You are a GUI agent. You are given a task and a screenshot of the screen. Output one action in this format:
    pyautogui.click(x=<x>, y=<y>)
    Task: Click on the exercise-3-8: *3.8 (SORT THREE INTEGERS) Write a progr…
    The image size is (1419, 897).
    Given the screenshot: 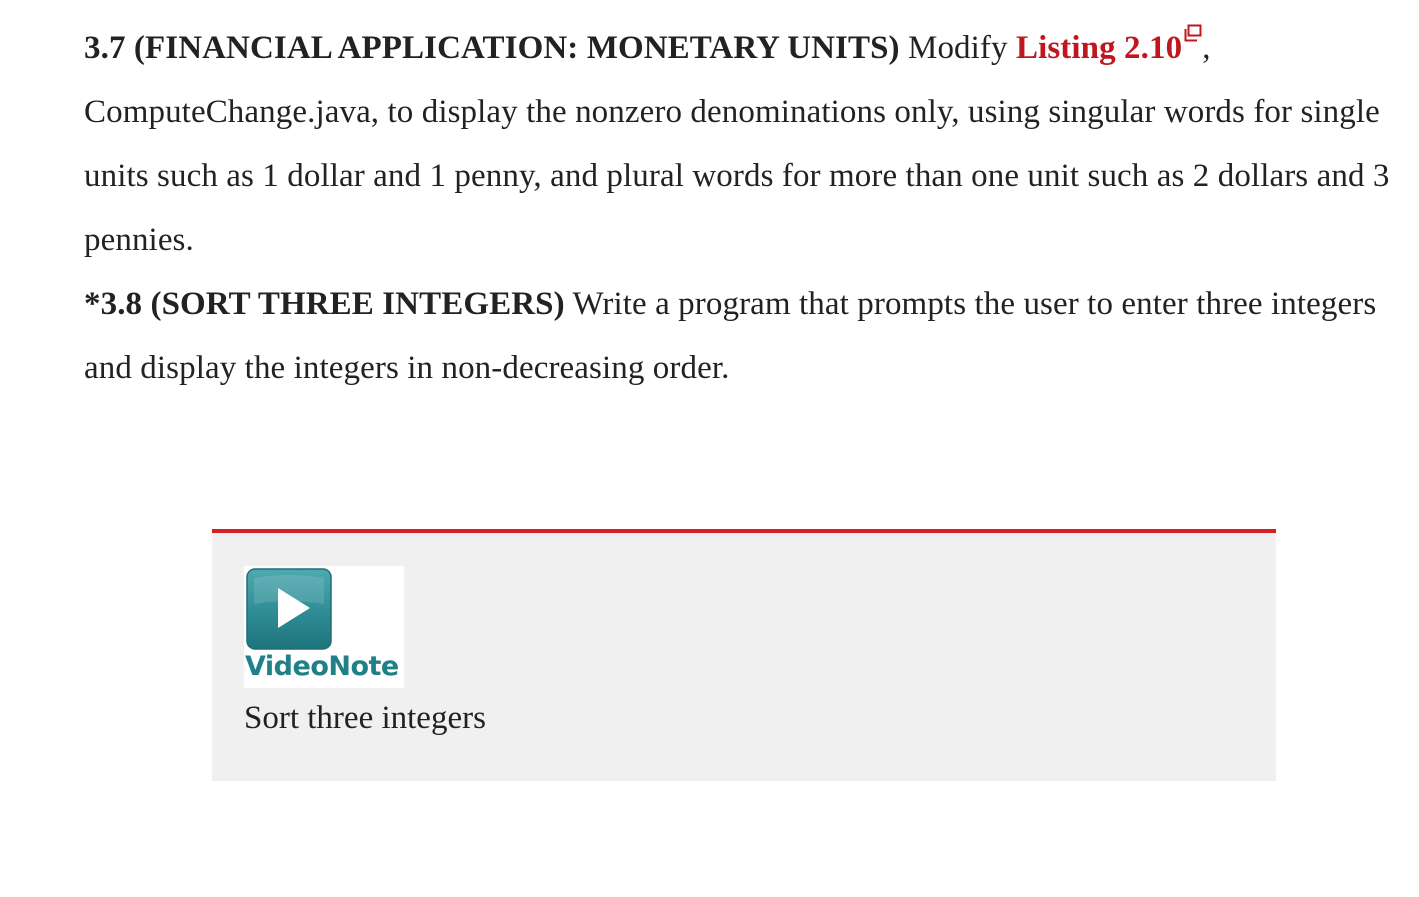 What is the action you would take?
    pyautogui.click(x=739, y=336)
    